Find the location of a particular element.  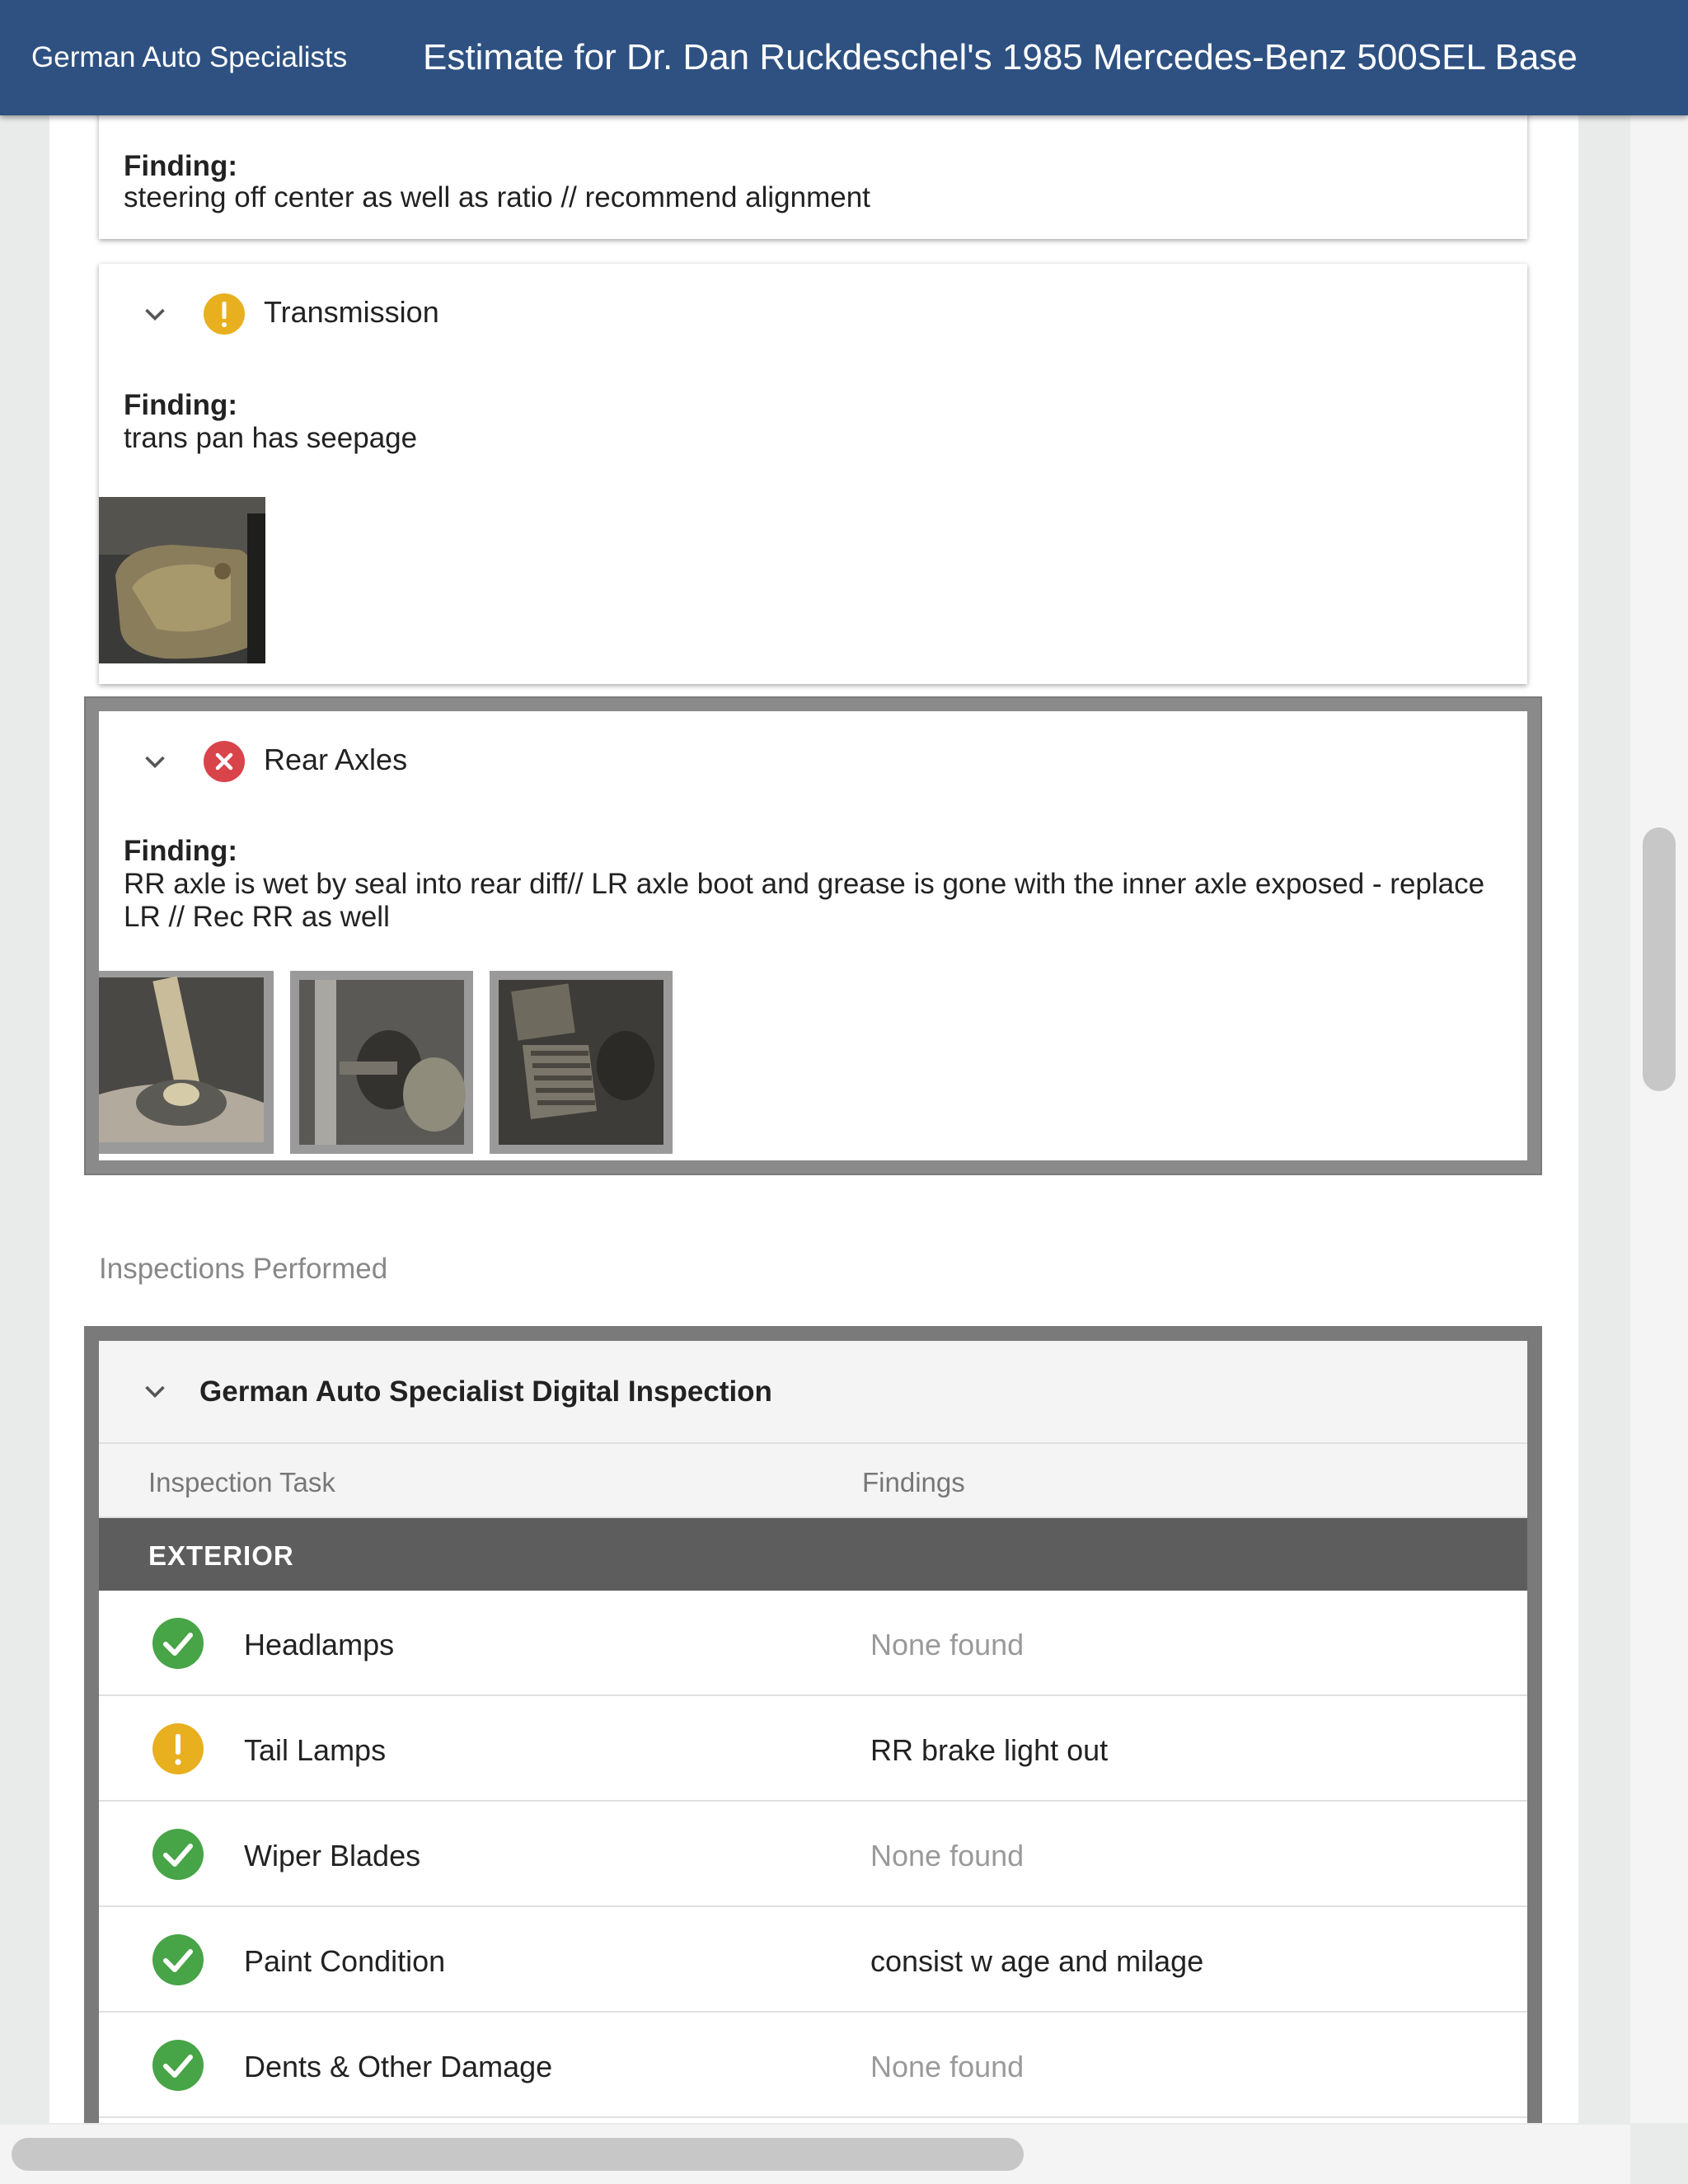

horizontal-scrollbar-thumb is located at coordinates (518, 2154).